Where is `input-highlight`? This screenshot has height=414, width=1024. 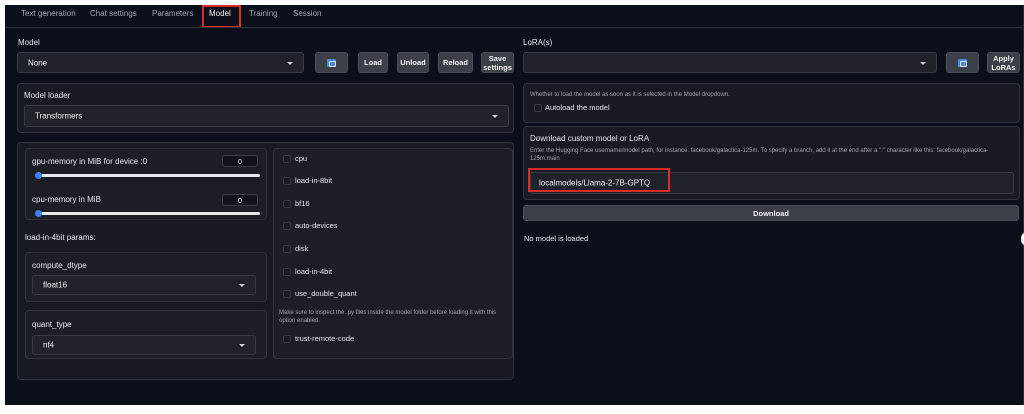 input-highlight is located at coordinates (599, 180).